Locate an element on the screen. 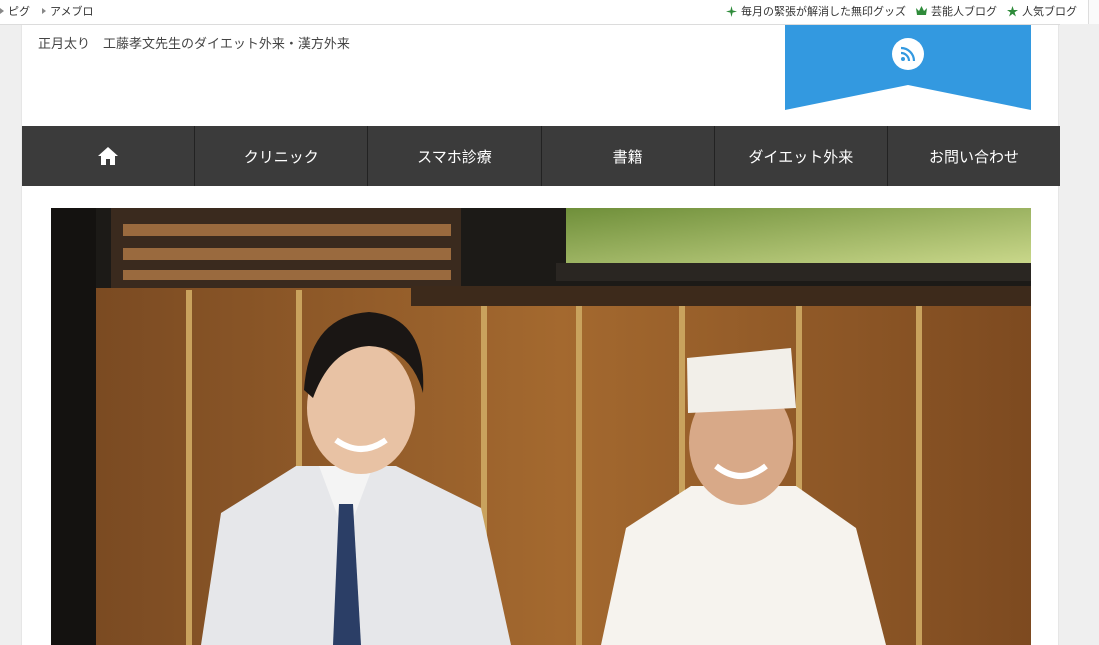 This screenshot has height=645, width=1099. ameblo-link: アメブロ is located at coordinates (67, 11).